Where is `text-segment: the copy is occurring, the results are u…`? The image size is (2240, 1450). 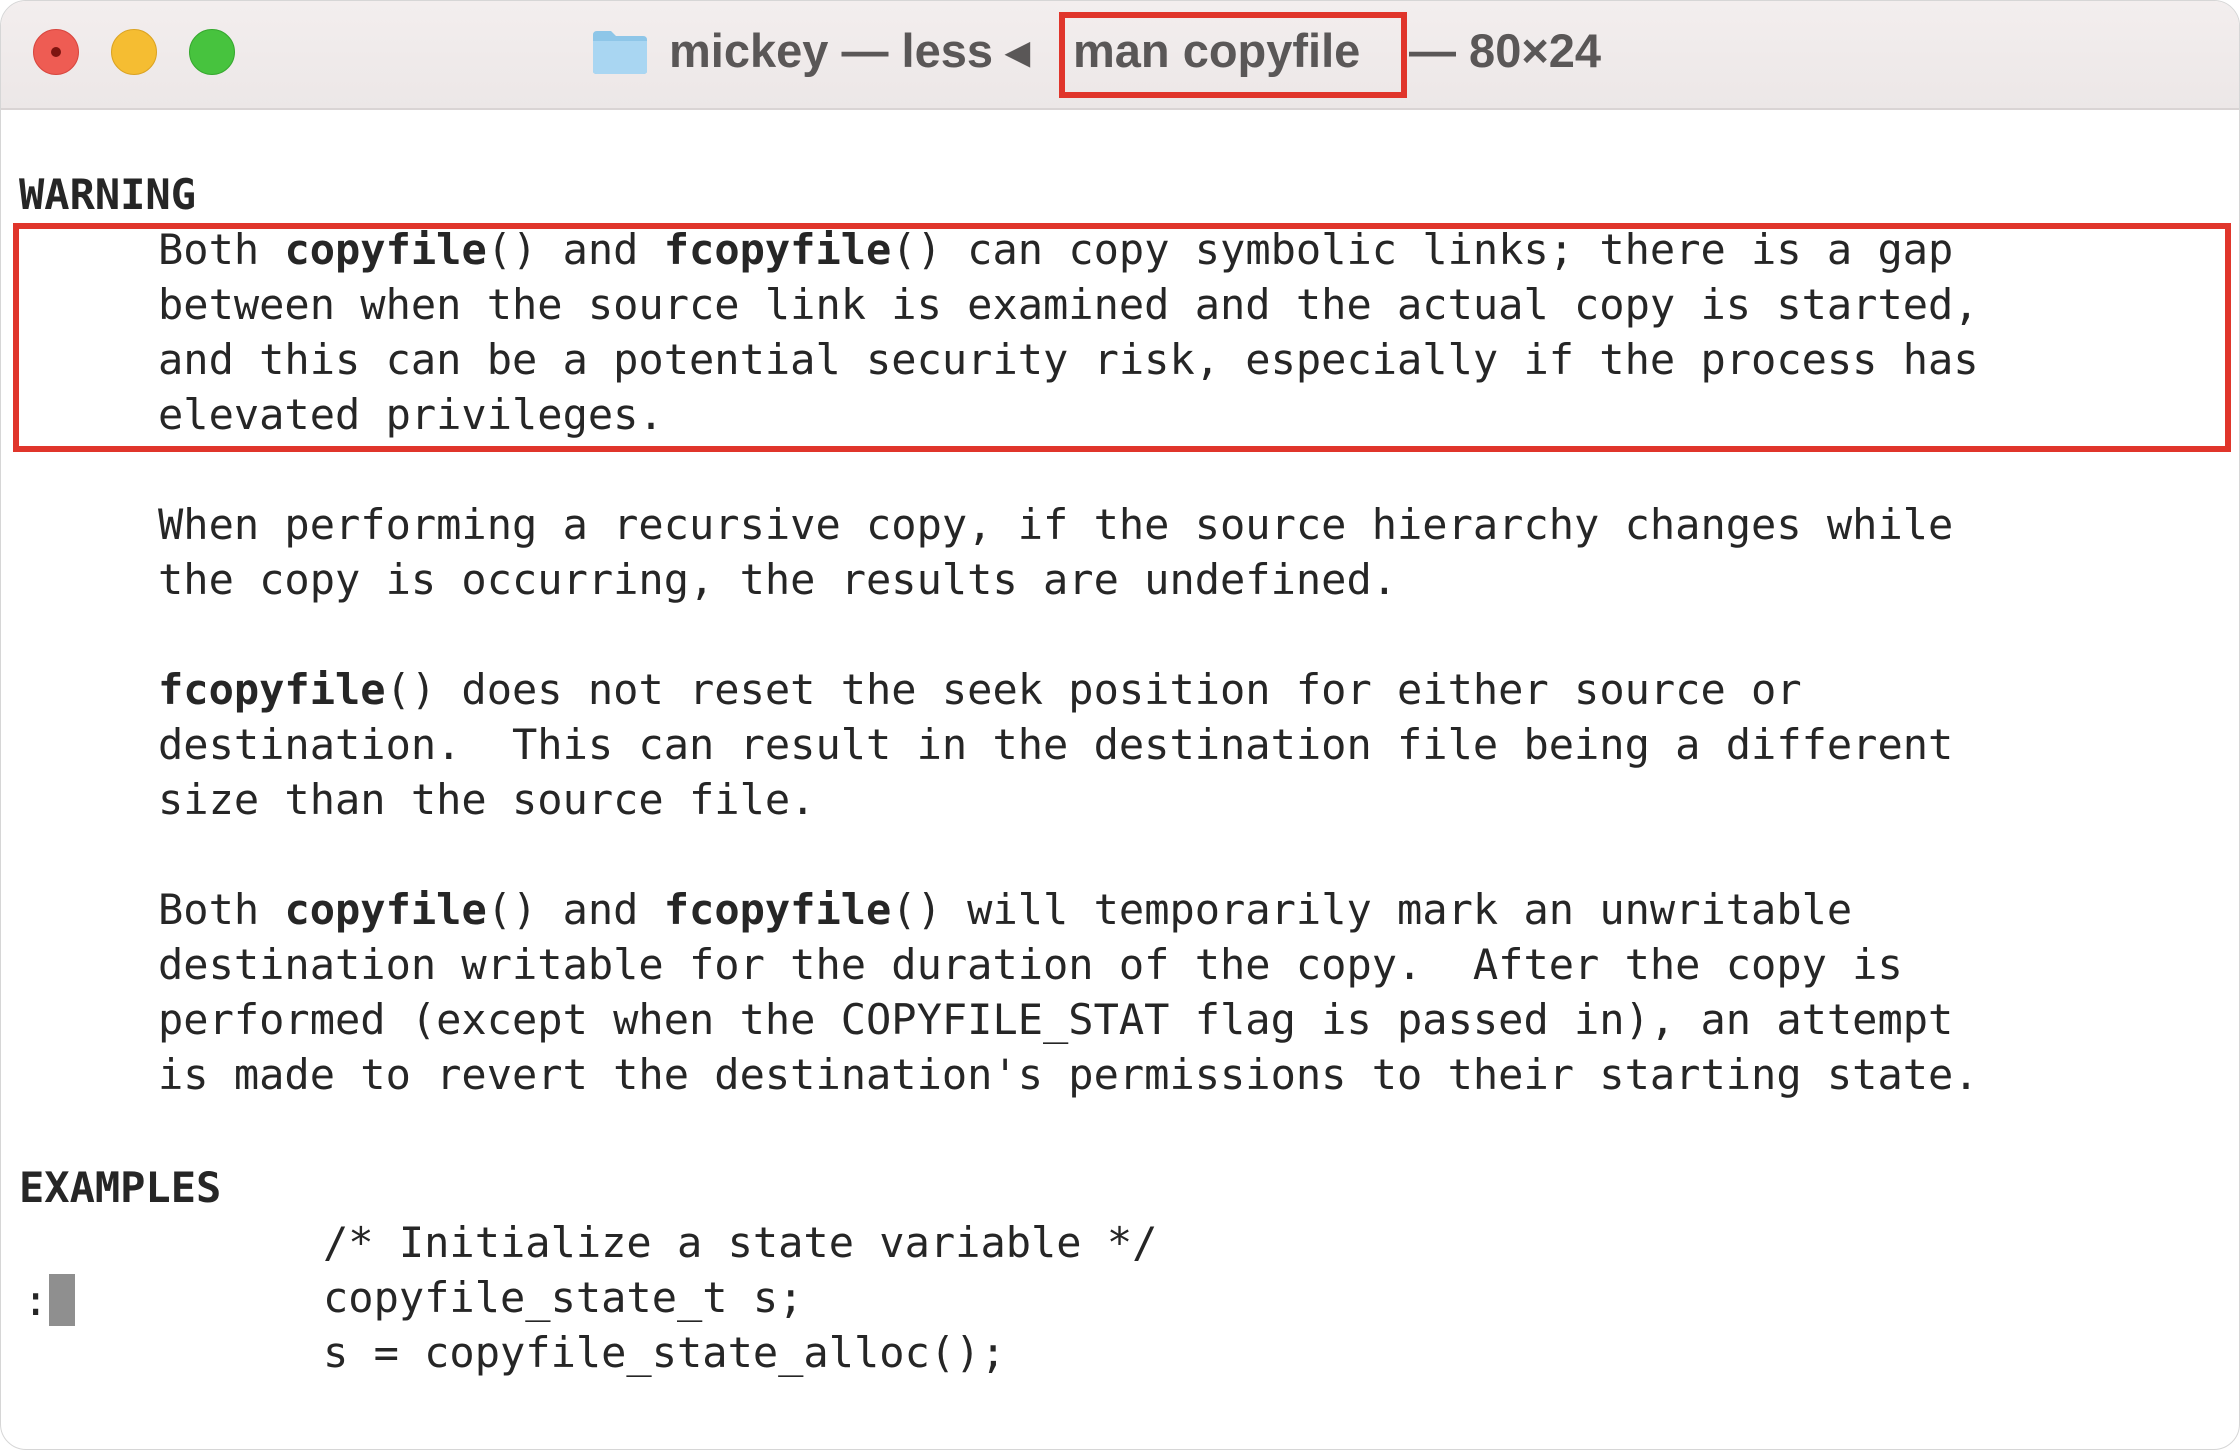
text-segment: the copy is occurring, the results are u… is located at coordinates (778, 579).